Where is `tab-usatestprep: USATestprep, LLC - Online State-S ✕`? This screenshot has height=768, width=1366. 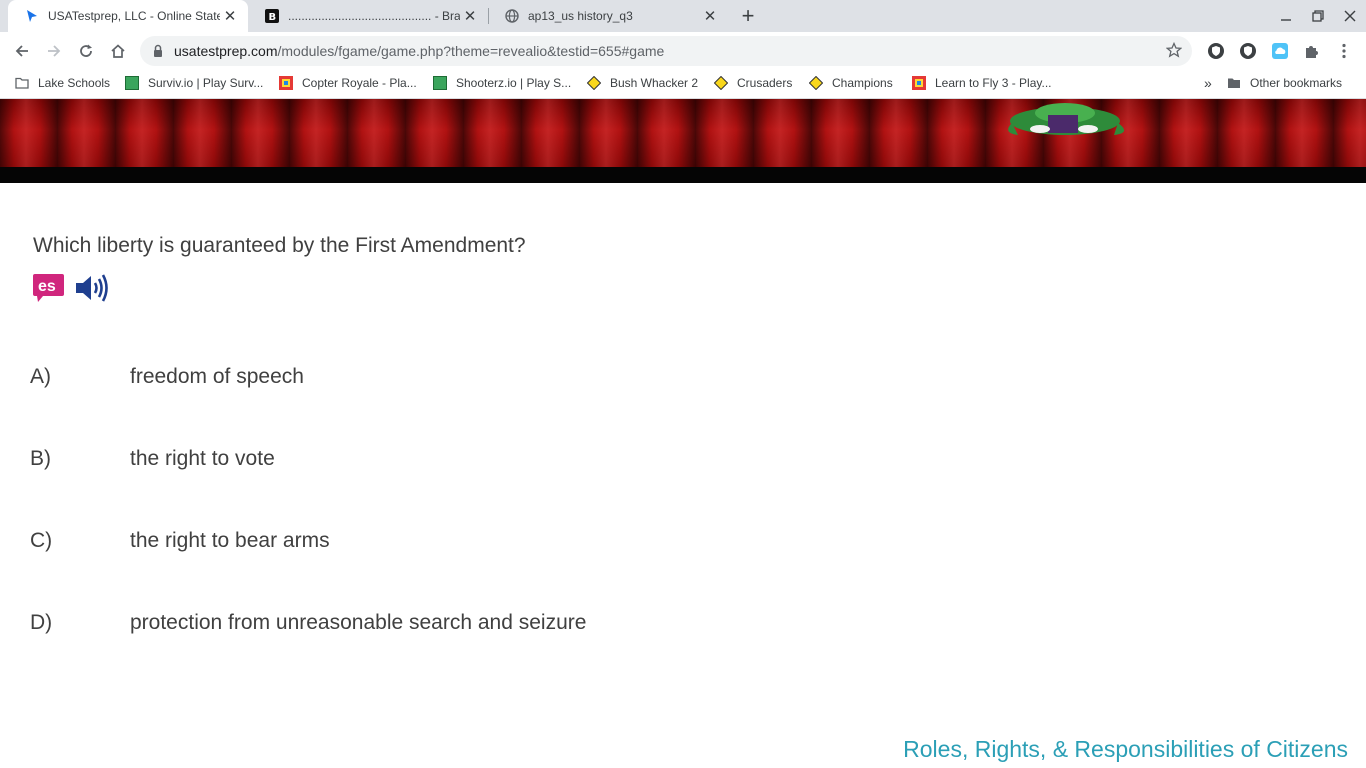
tab-usatestprep: USATestprep, LLC - Online State-S ✕ is located at coordinates (128, 16).